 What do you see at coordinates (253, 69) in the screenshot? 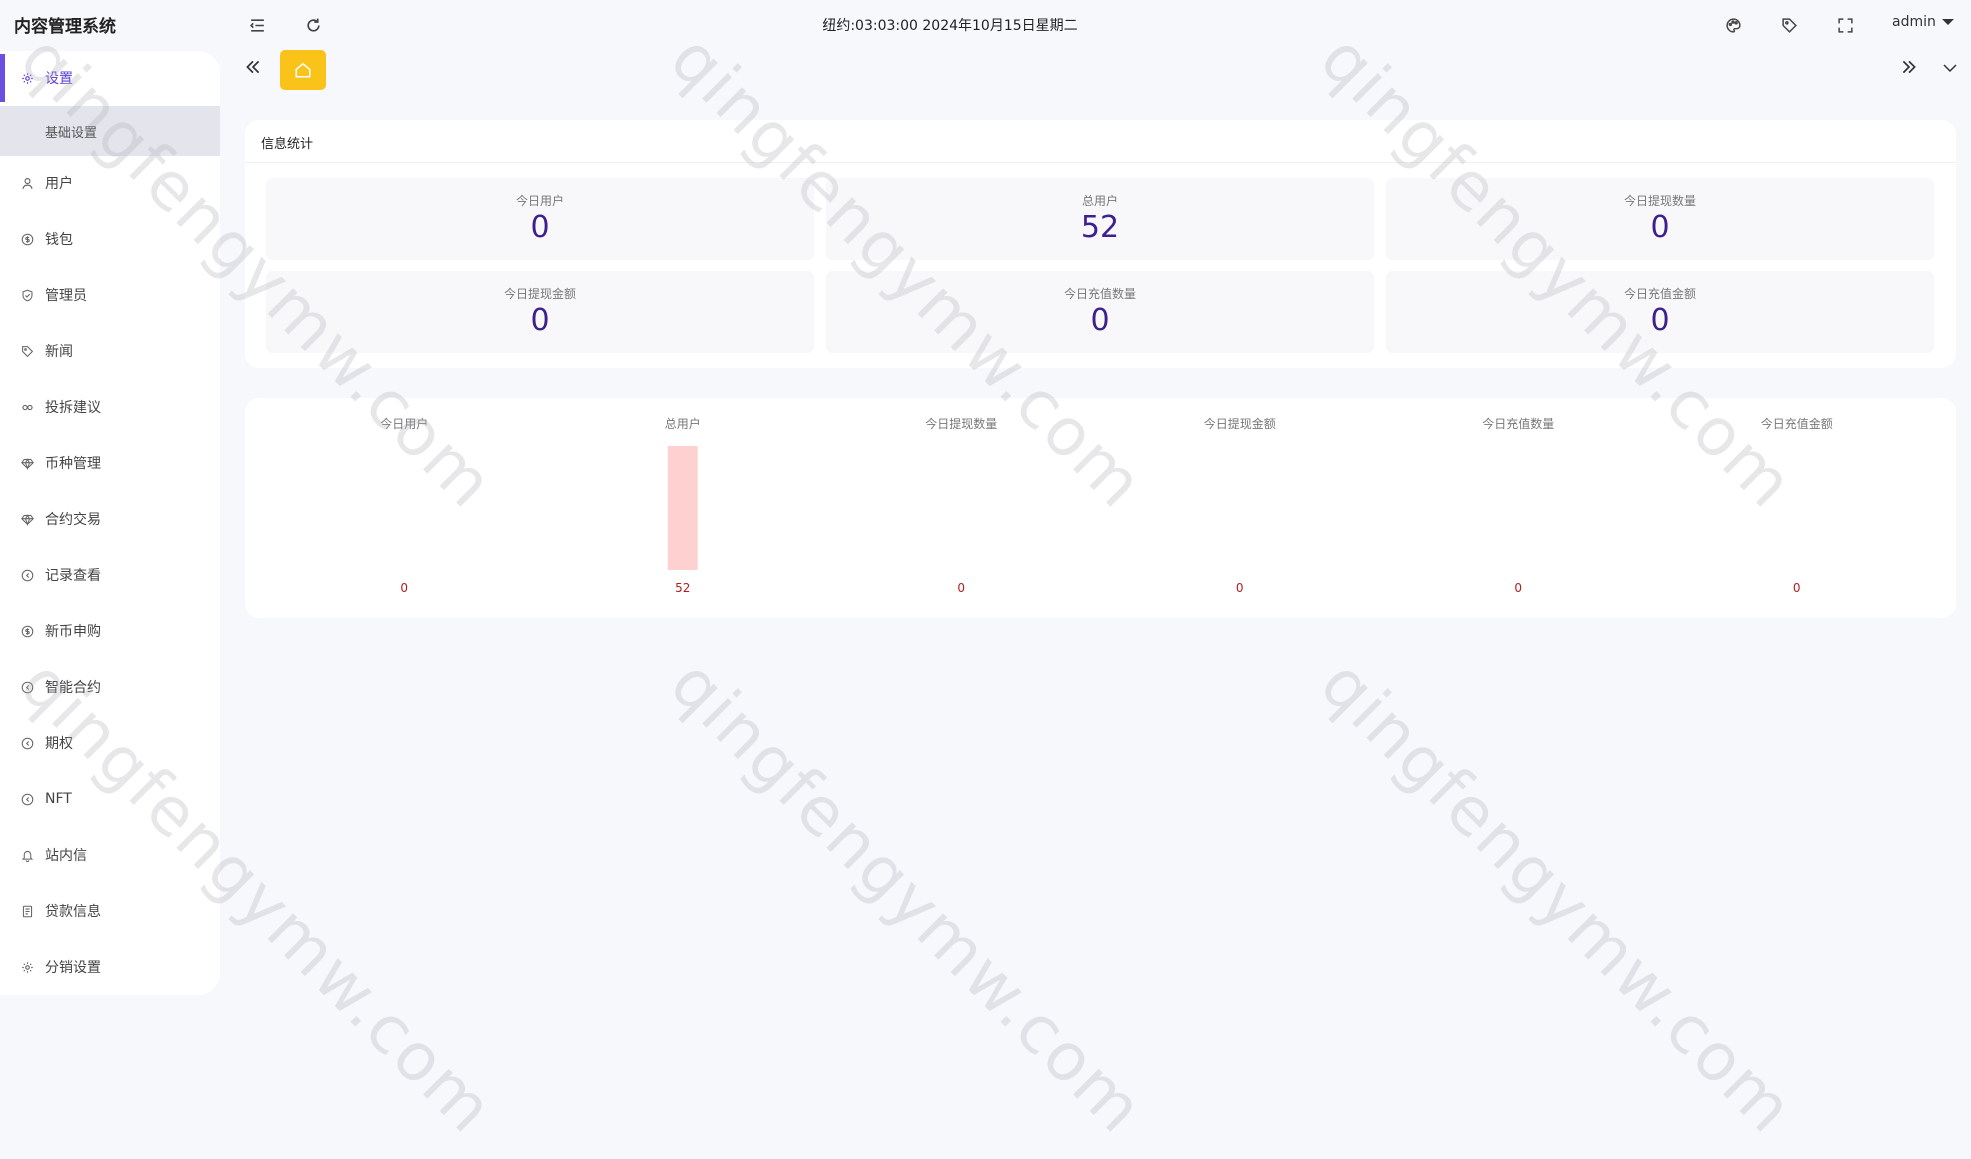
I see `tabs-scroll-left-icon` at bounding box center [253, 69].